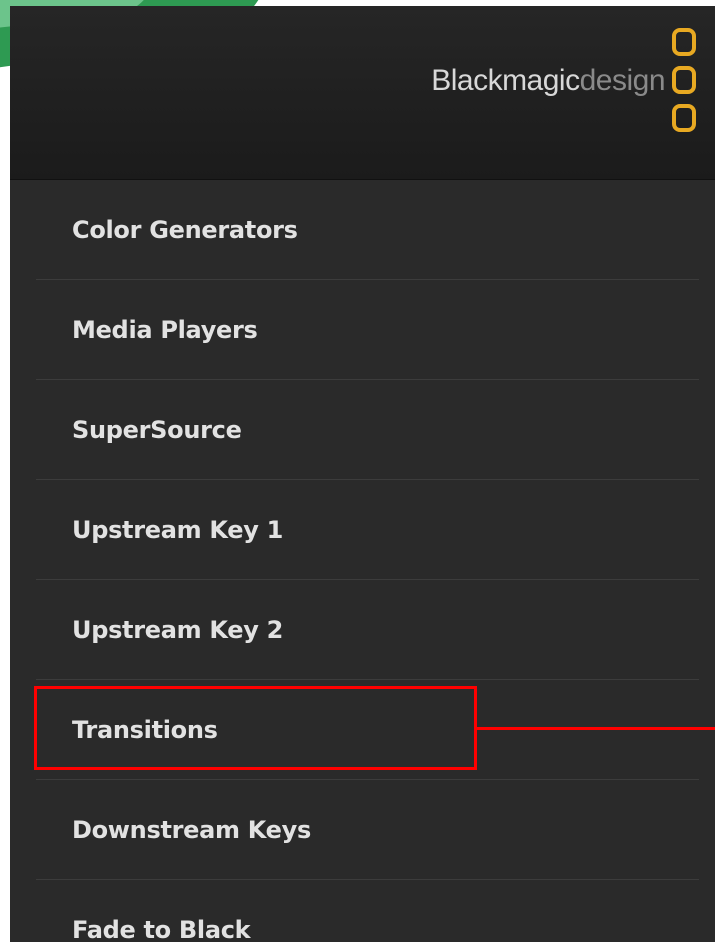 Image resolution: width=715 pixels, height=942 pixels. I want to click on highlight-annotation-line, so click(596, 728).